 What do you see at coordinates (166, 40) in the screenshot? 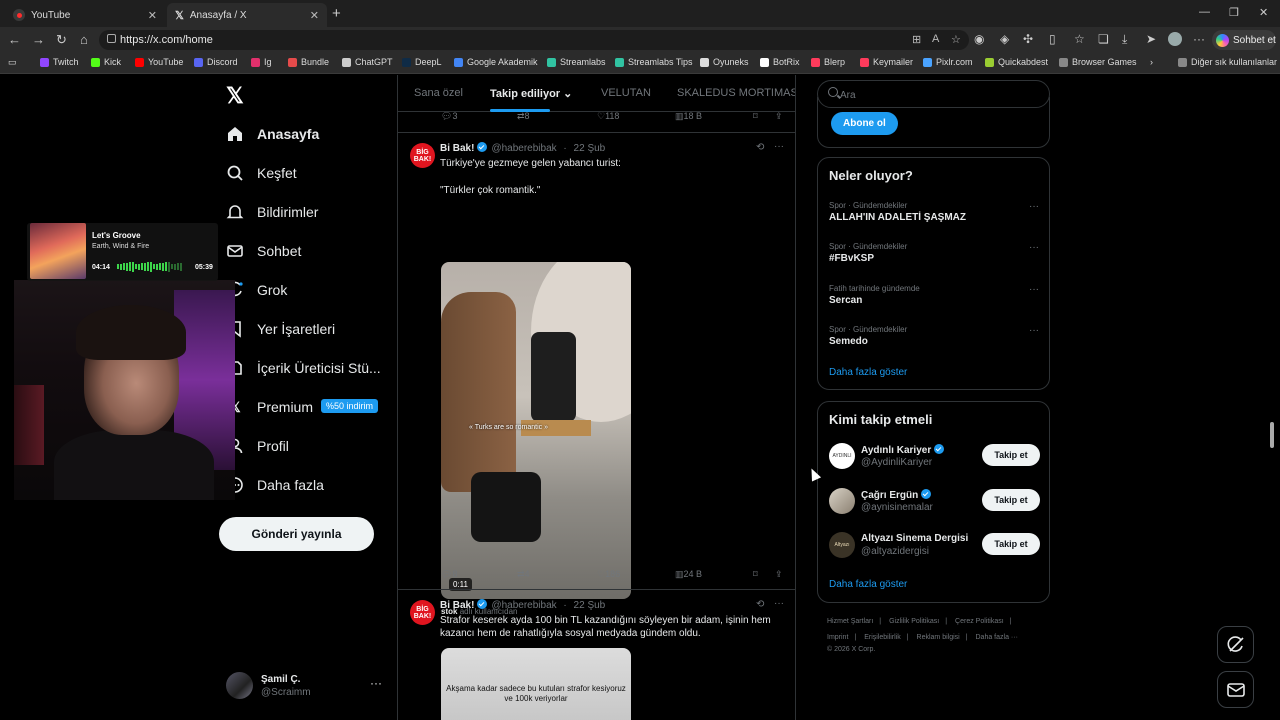
I see `url-text: https://x.com/home` at bounding box center [166, 40].